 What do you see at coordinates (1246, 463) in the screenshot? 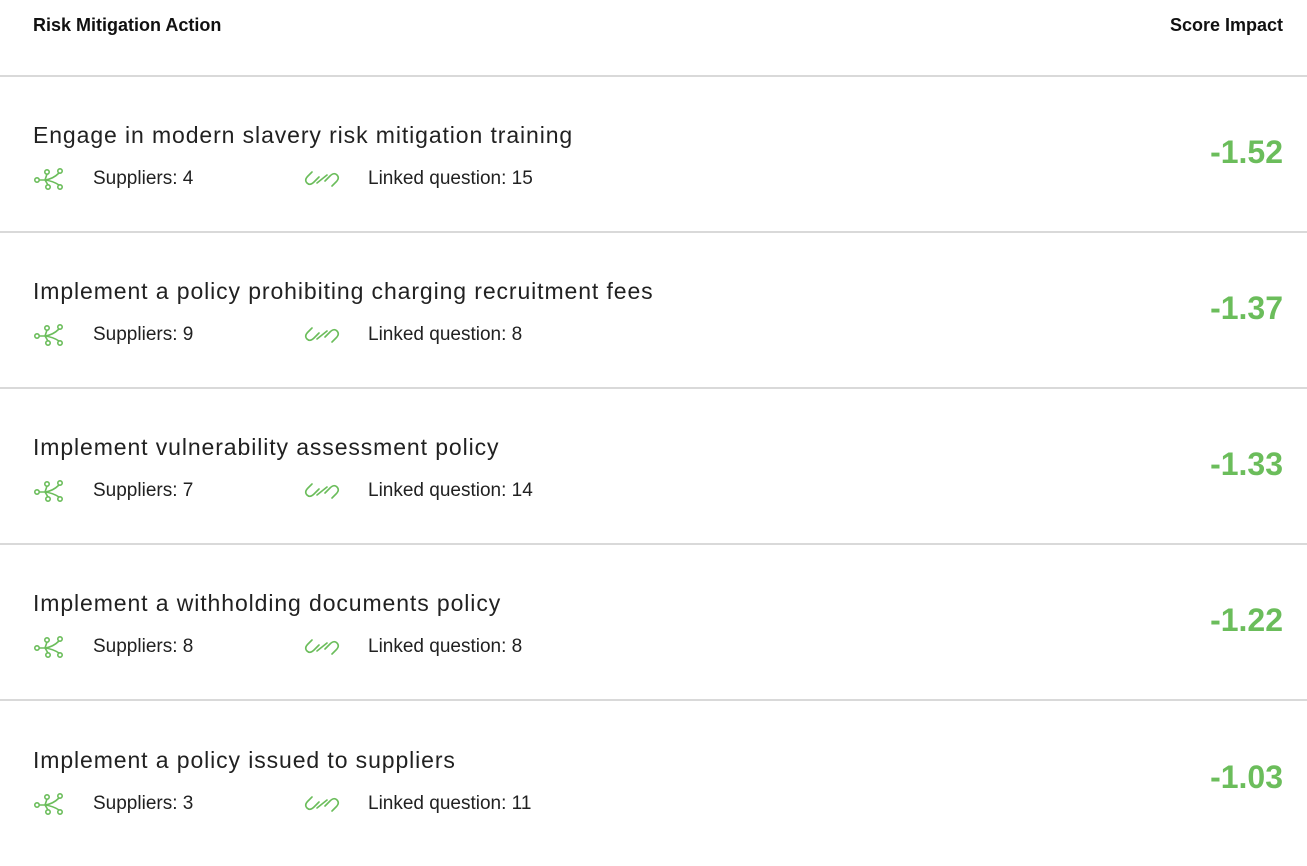
I see `score-impact-value: -1.33` at bounding box center [1246, 463].